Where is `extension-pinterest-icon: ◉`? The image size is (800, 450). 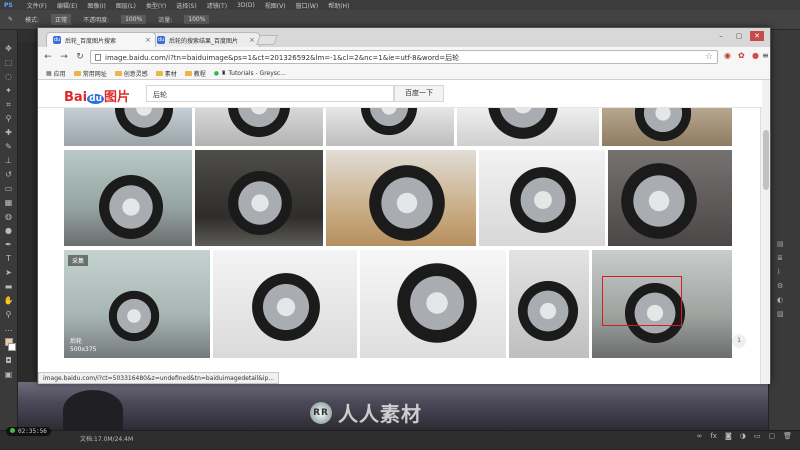
extension-pinterest-icon: ◉ is located at coordinates (727, 55).